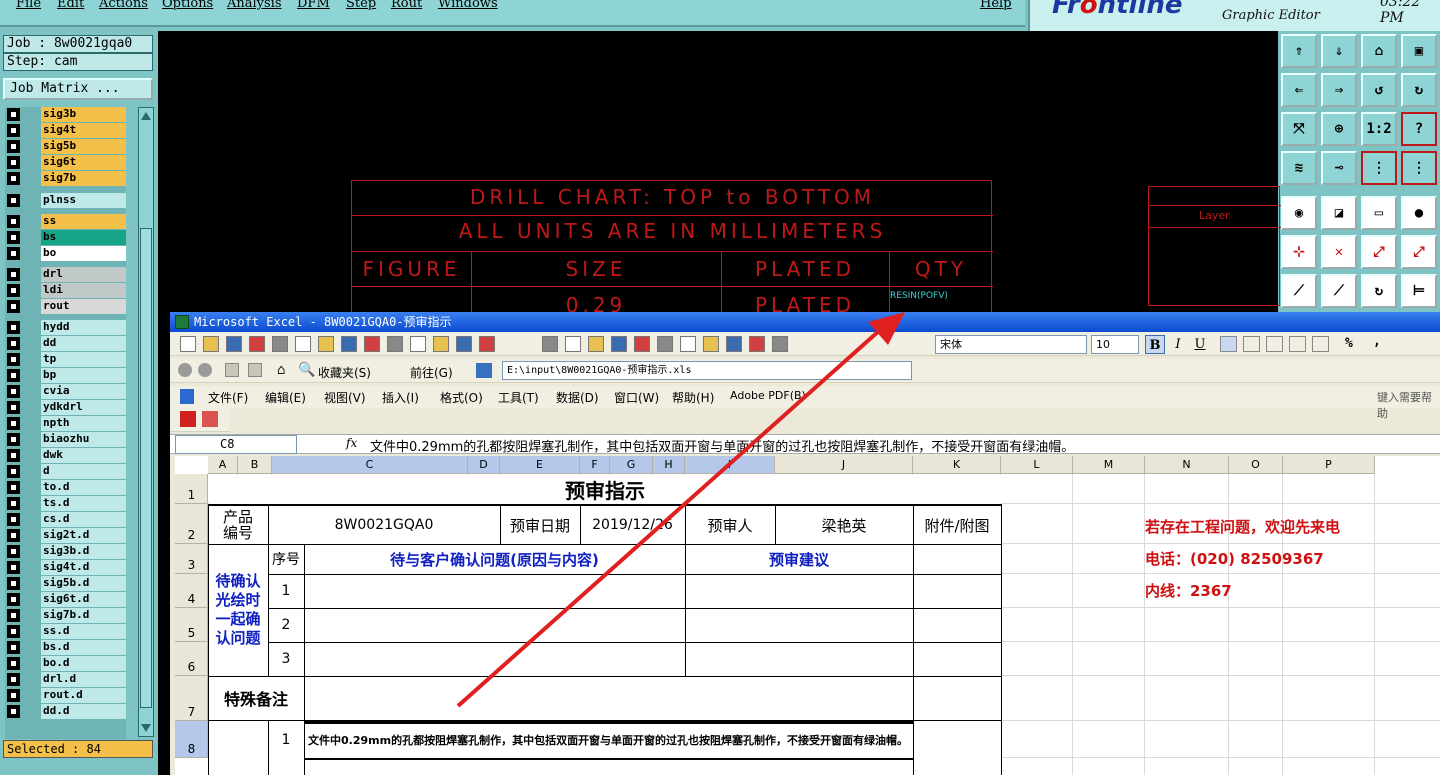 The width and height of the screenshot is (1440, 775). I want to click on menu-step: Step, so click(361, 5).